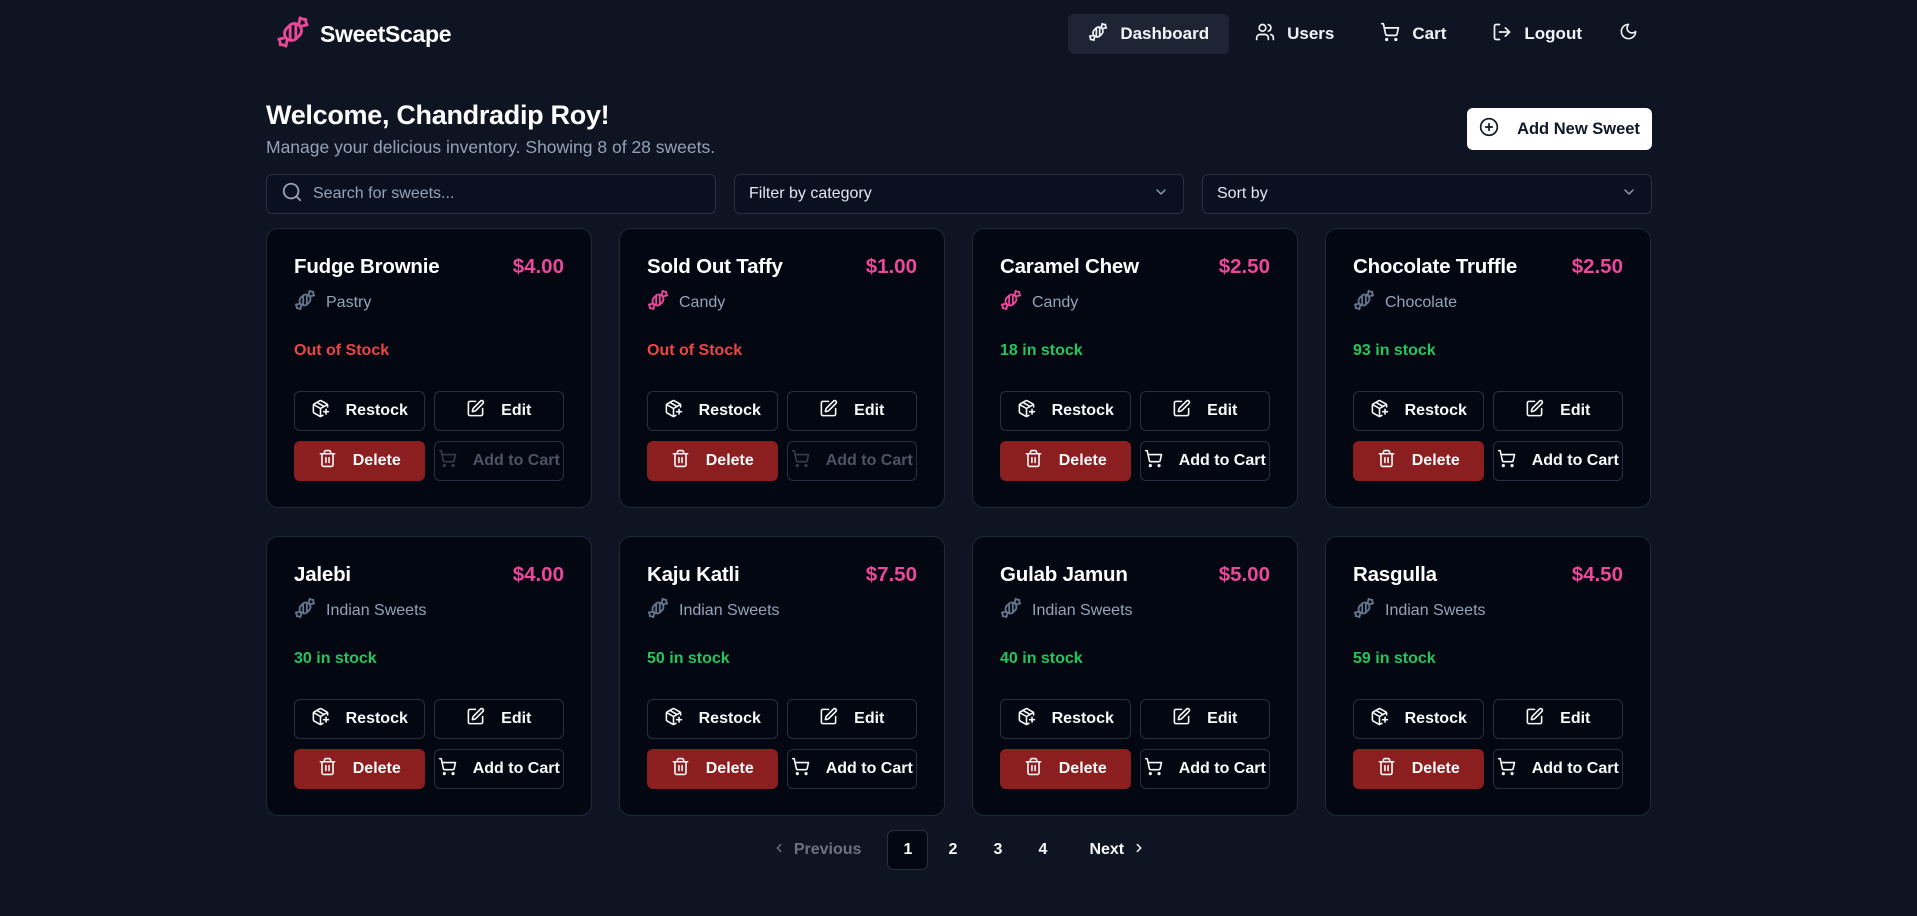 The height and width of the screenshot is (916, 1917). I want to click on nav-cart: Cart, so click(1413, 34).